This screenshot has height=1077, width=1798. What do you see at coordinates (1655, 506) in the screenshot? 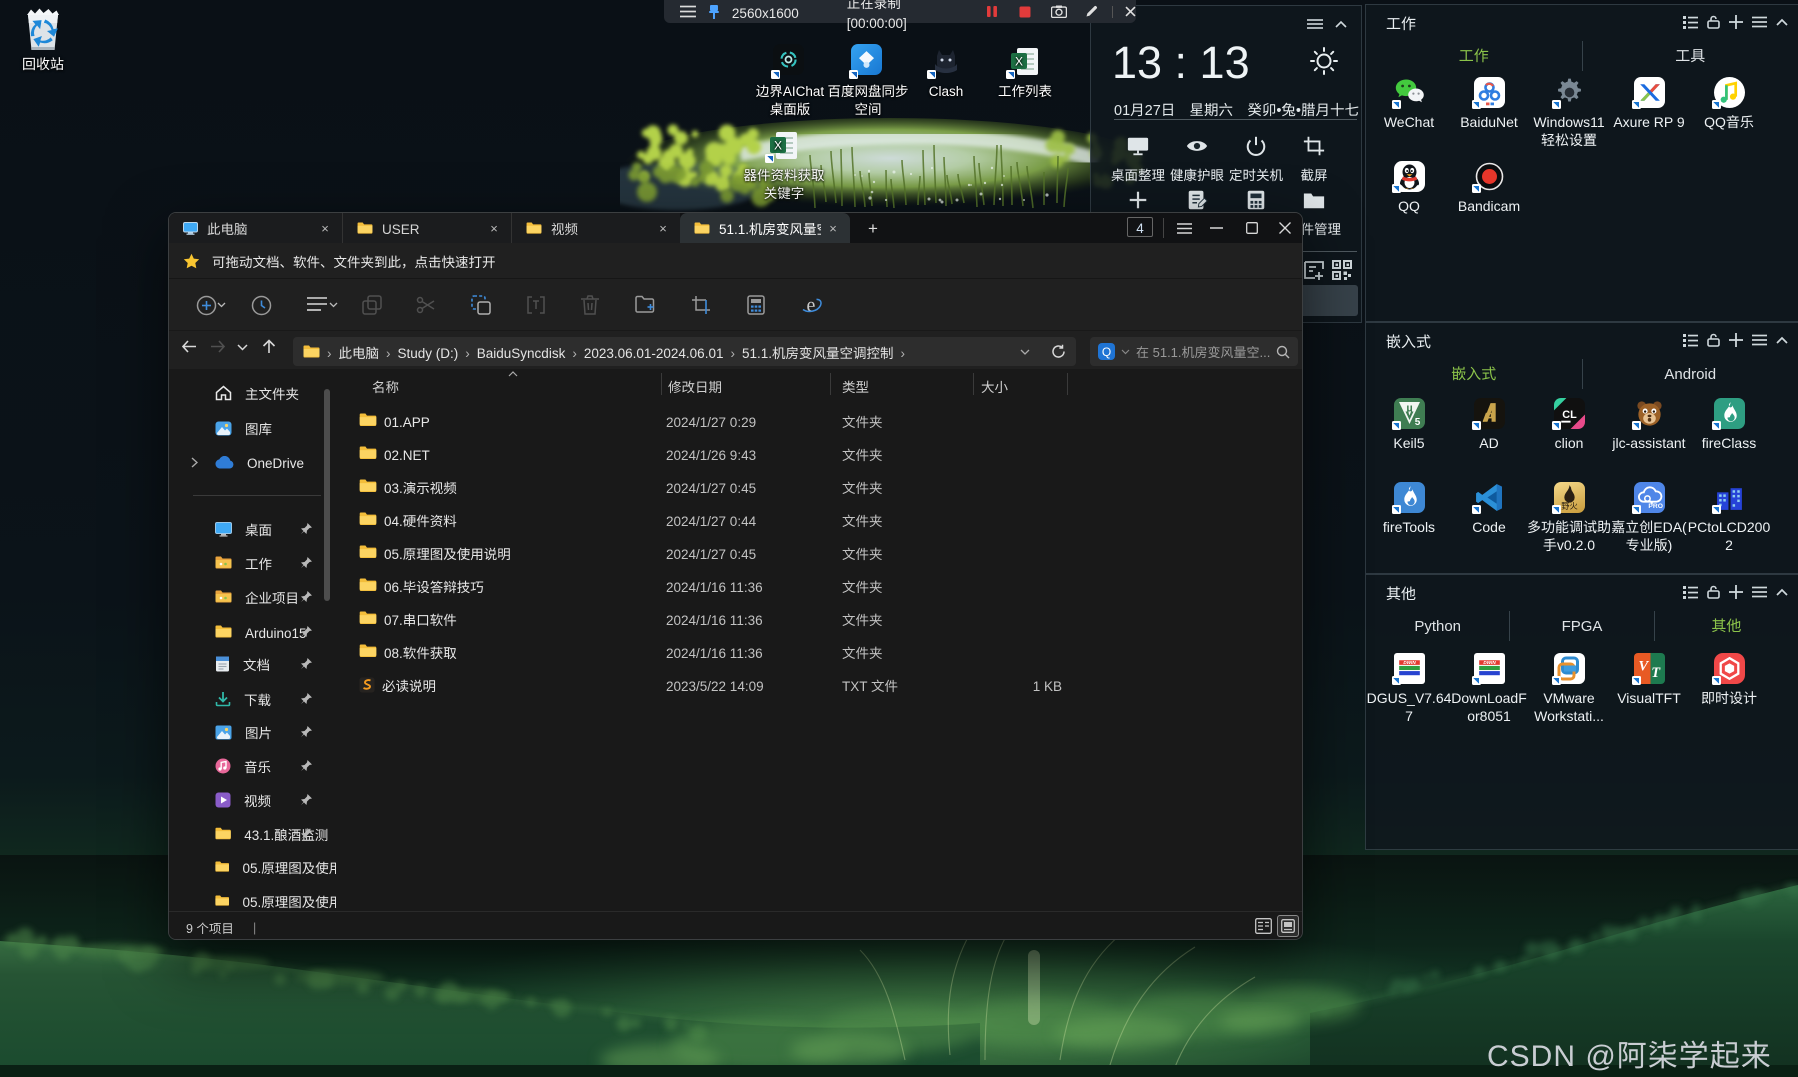
I see `svg-text: PRO` at bounding box center [1655, 506].